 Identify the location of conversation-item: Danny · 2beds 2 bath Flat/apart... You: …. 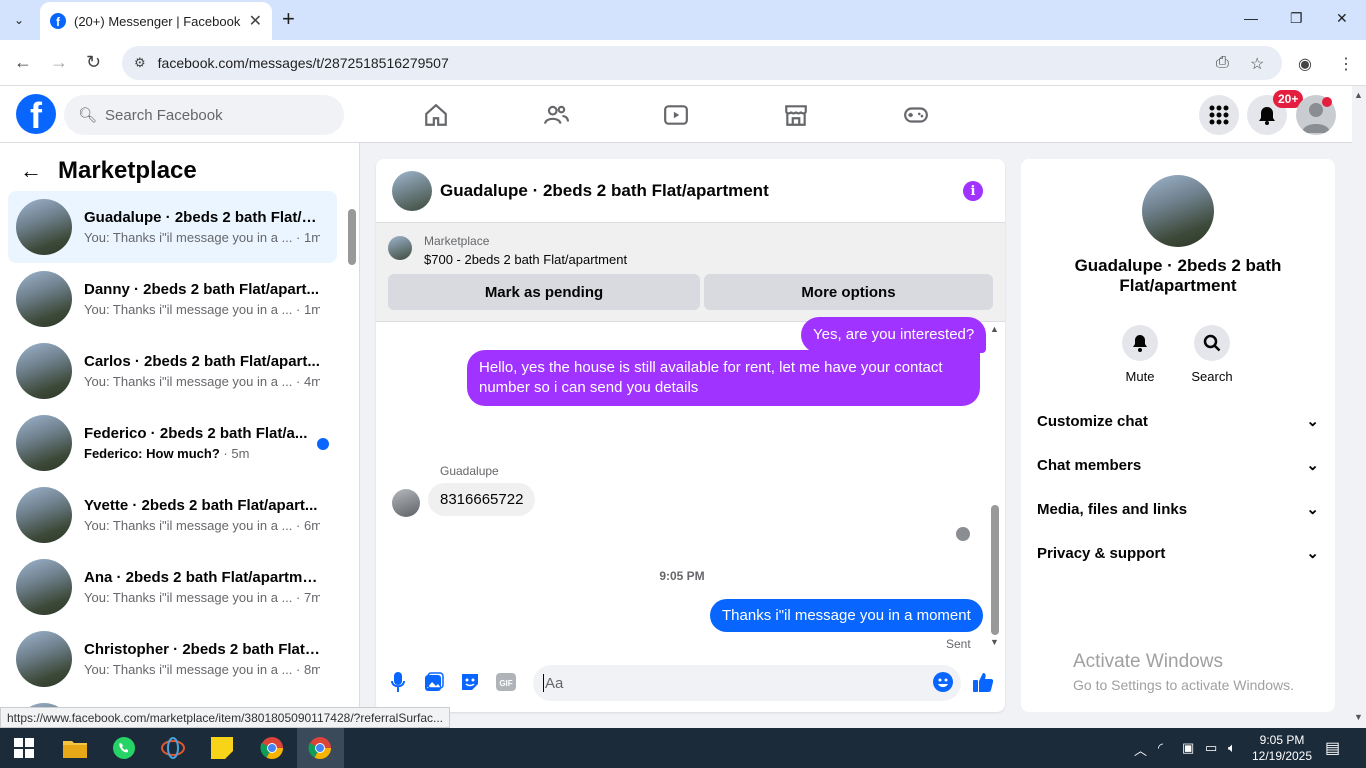
(172, 299).